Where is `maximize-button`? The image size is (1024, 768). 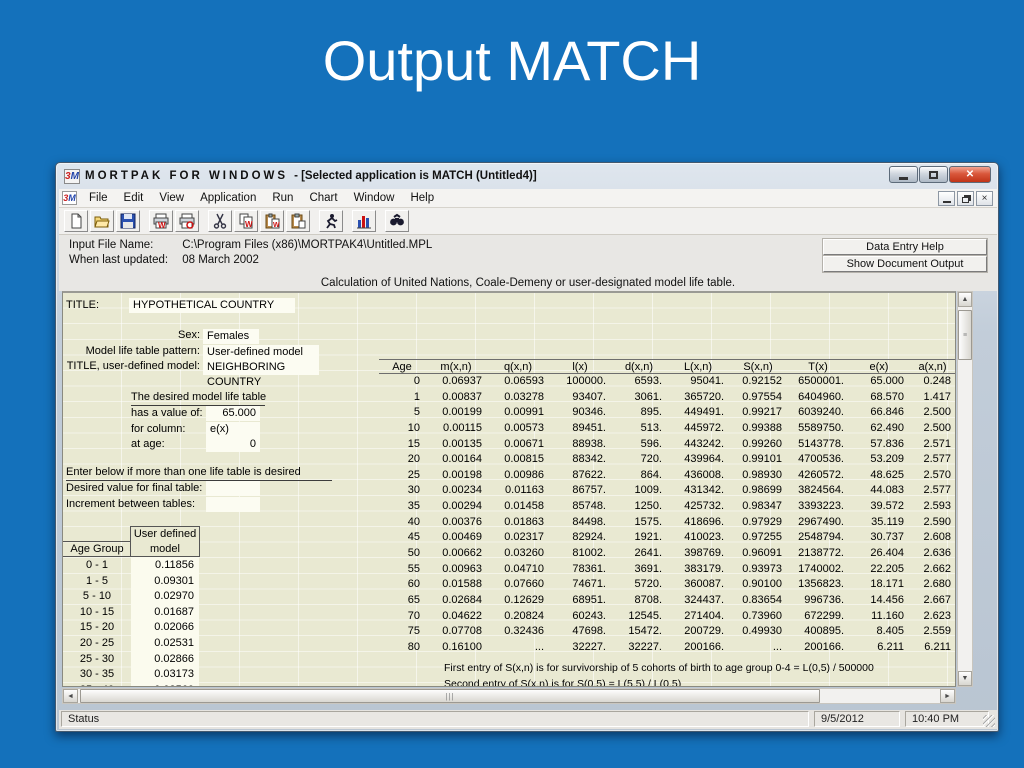
maximize-button is located at coordinates (933, 174).